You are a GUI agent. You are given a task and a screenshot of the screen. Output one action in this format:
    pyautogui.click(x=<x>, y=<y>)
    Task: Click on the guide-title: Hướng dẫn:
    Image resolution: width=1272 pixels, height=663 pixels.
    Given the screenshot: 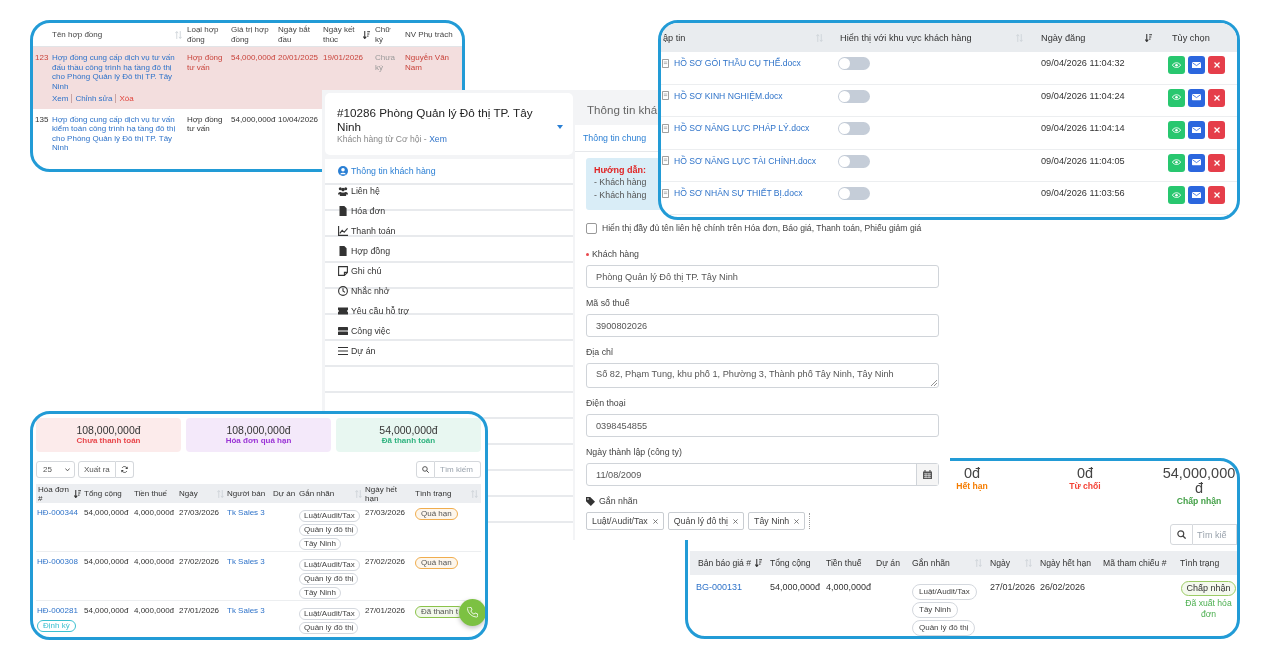 What is the action you would take?
    pyautogui.click(x=620, y=170)
    